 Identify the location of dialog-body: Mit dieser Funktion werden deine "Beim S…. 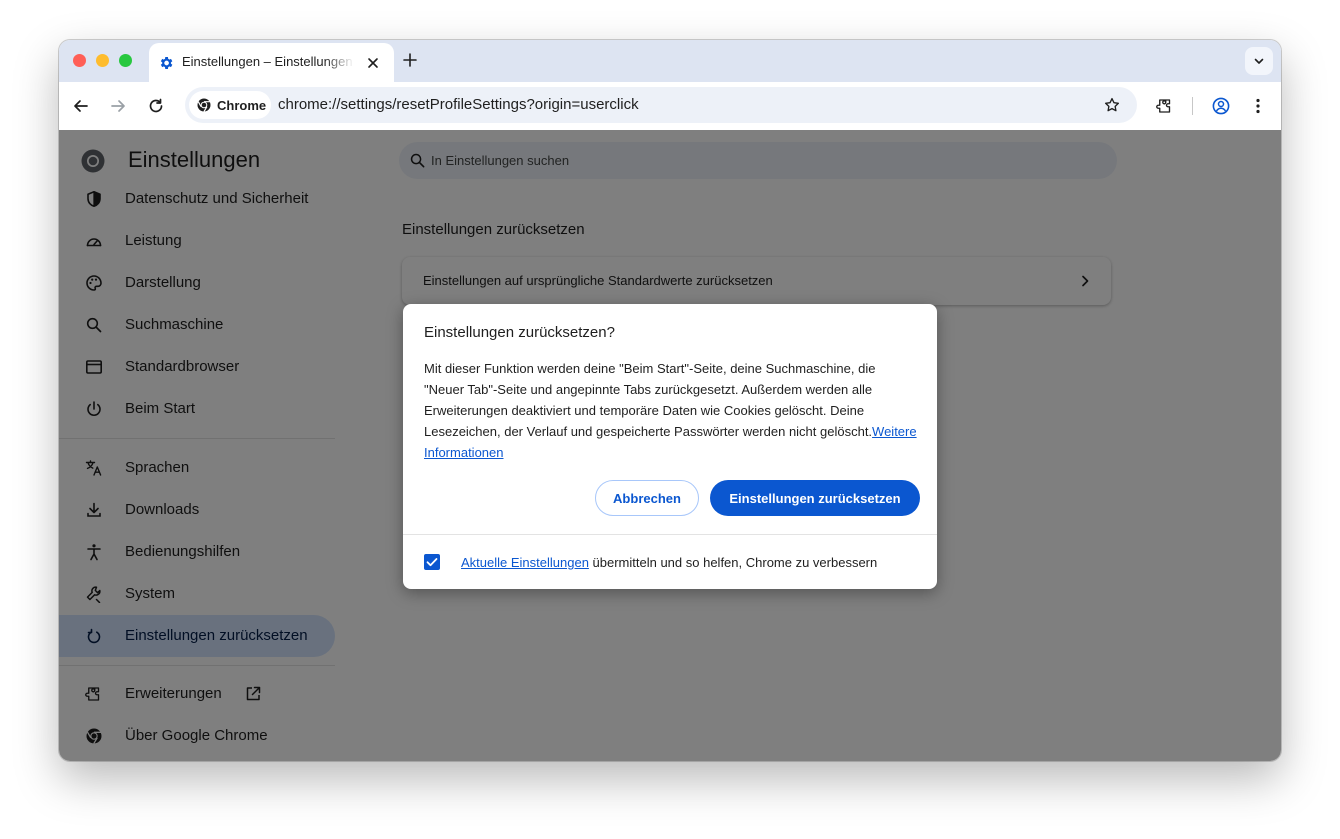
(671, 410).